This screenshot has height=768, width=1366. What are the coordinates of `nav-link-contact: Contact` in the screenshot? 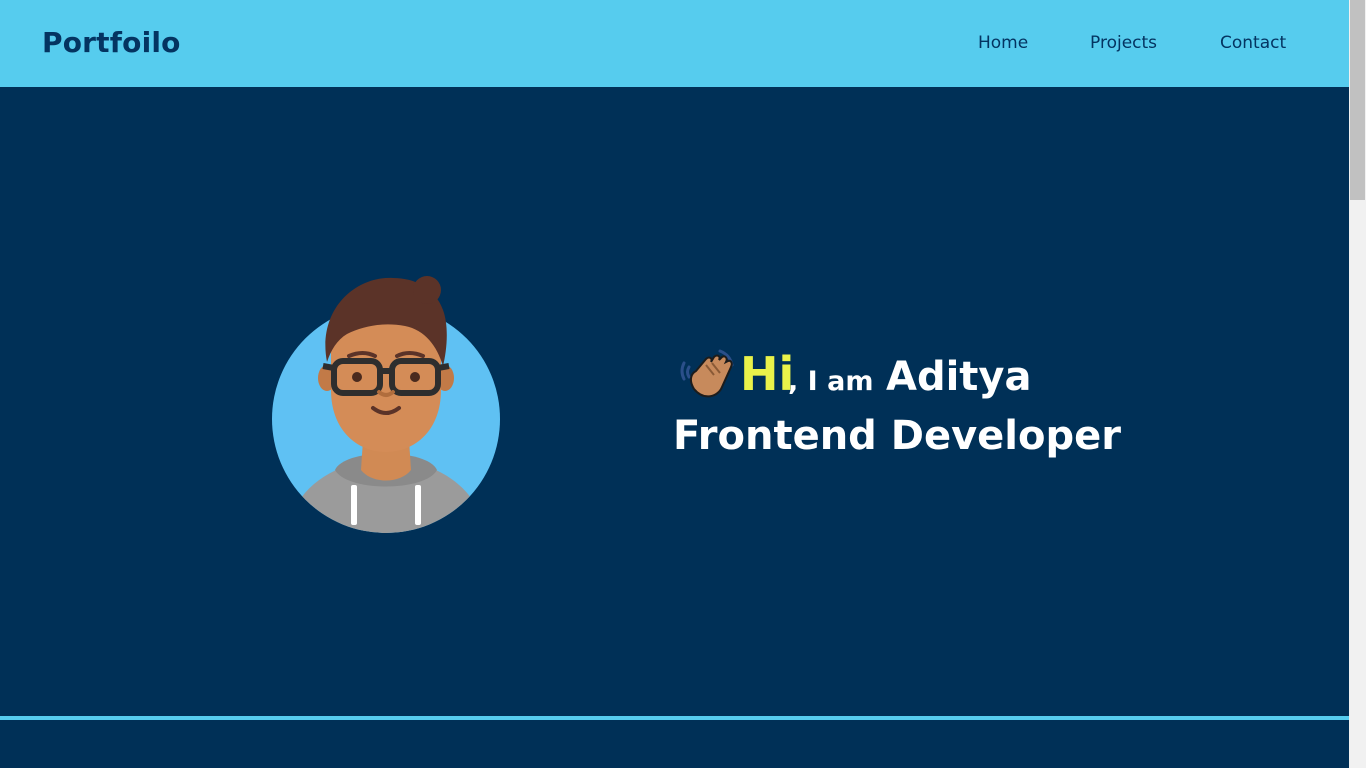 It's located at (1253, 43).